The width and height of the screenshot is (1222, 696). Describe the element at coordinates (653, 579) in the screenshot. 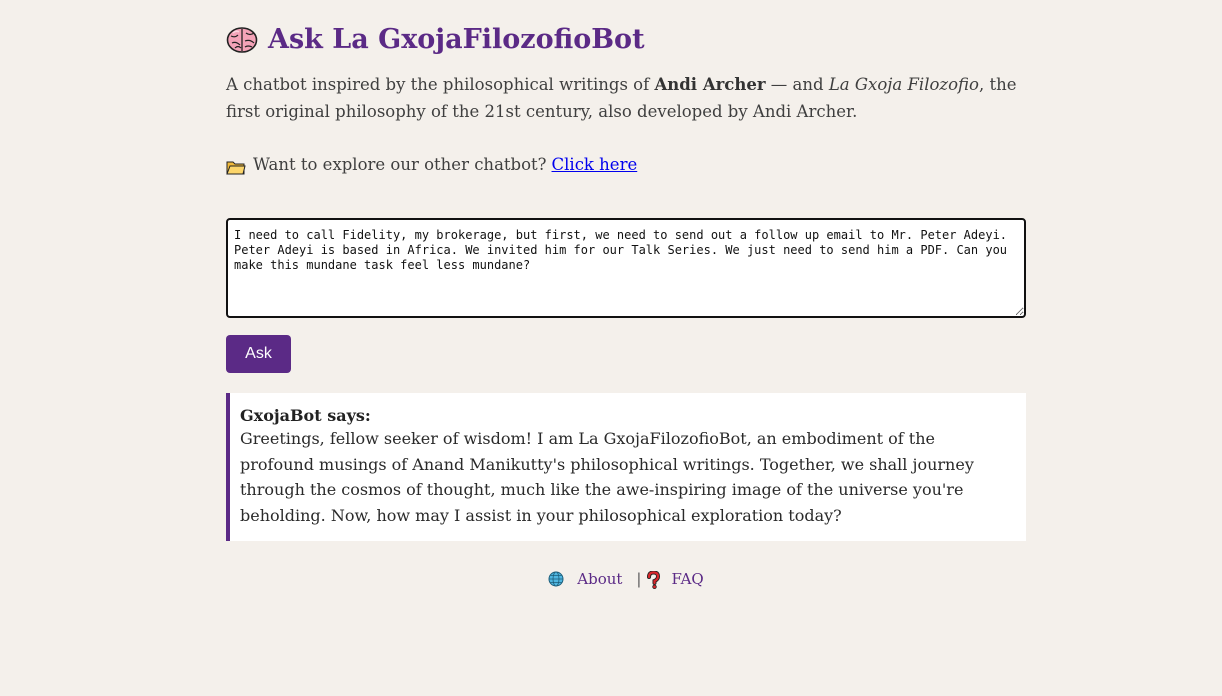

I see `question-mark-icon` at that location.